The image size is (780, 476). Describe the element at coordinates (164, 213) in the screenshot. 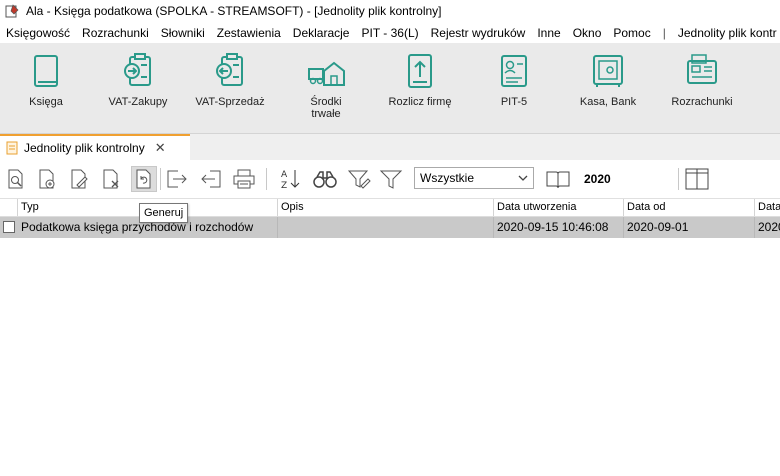

I see `generate-tooltip: Generuj` at that location.